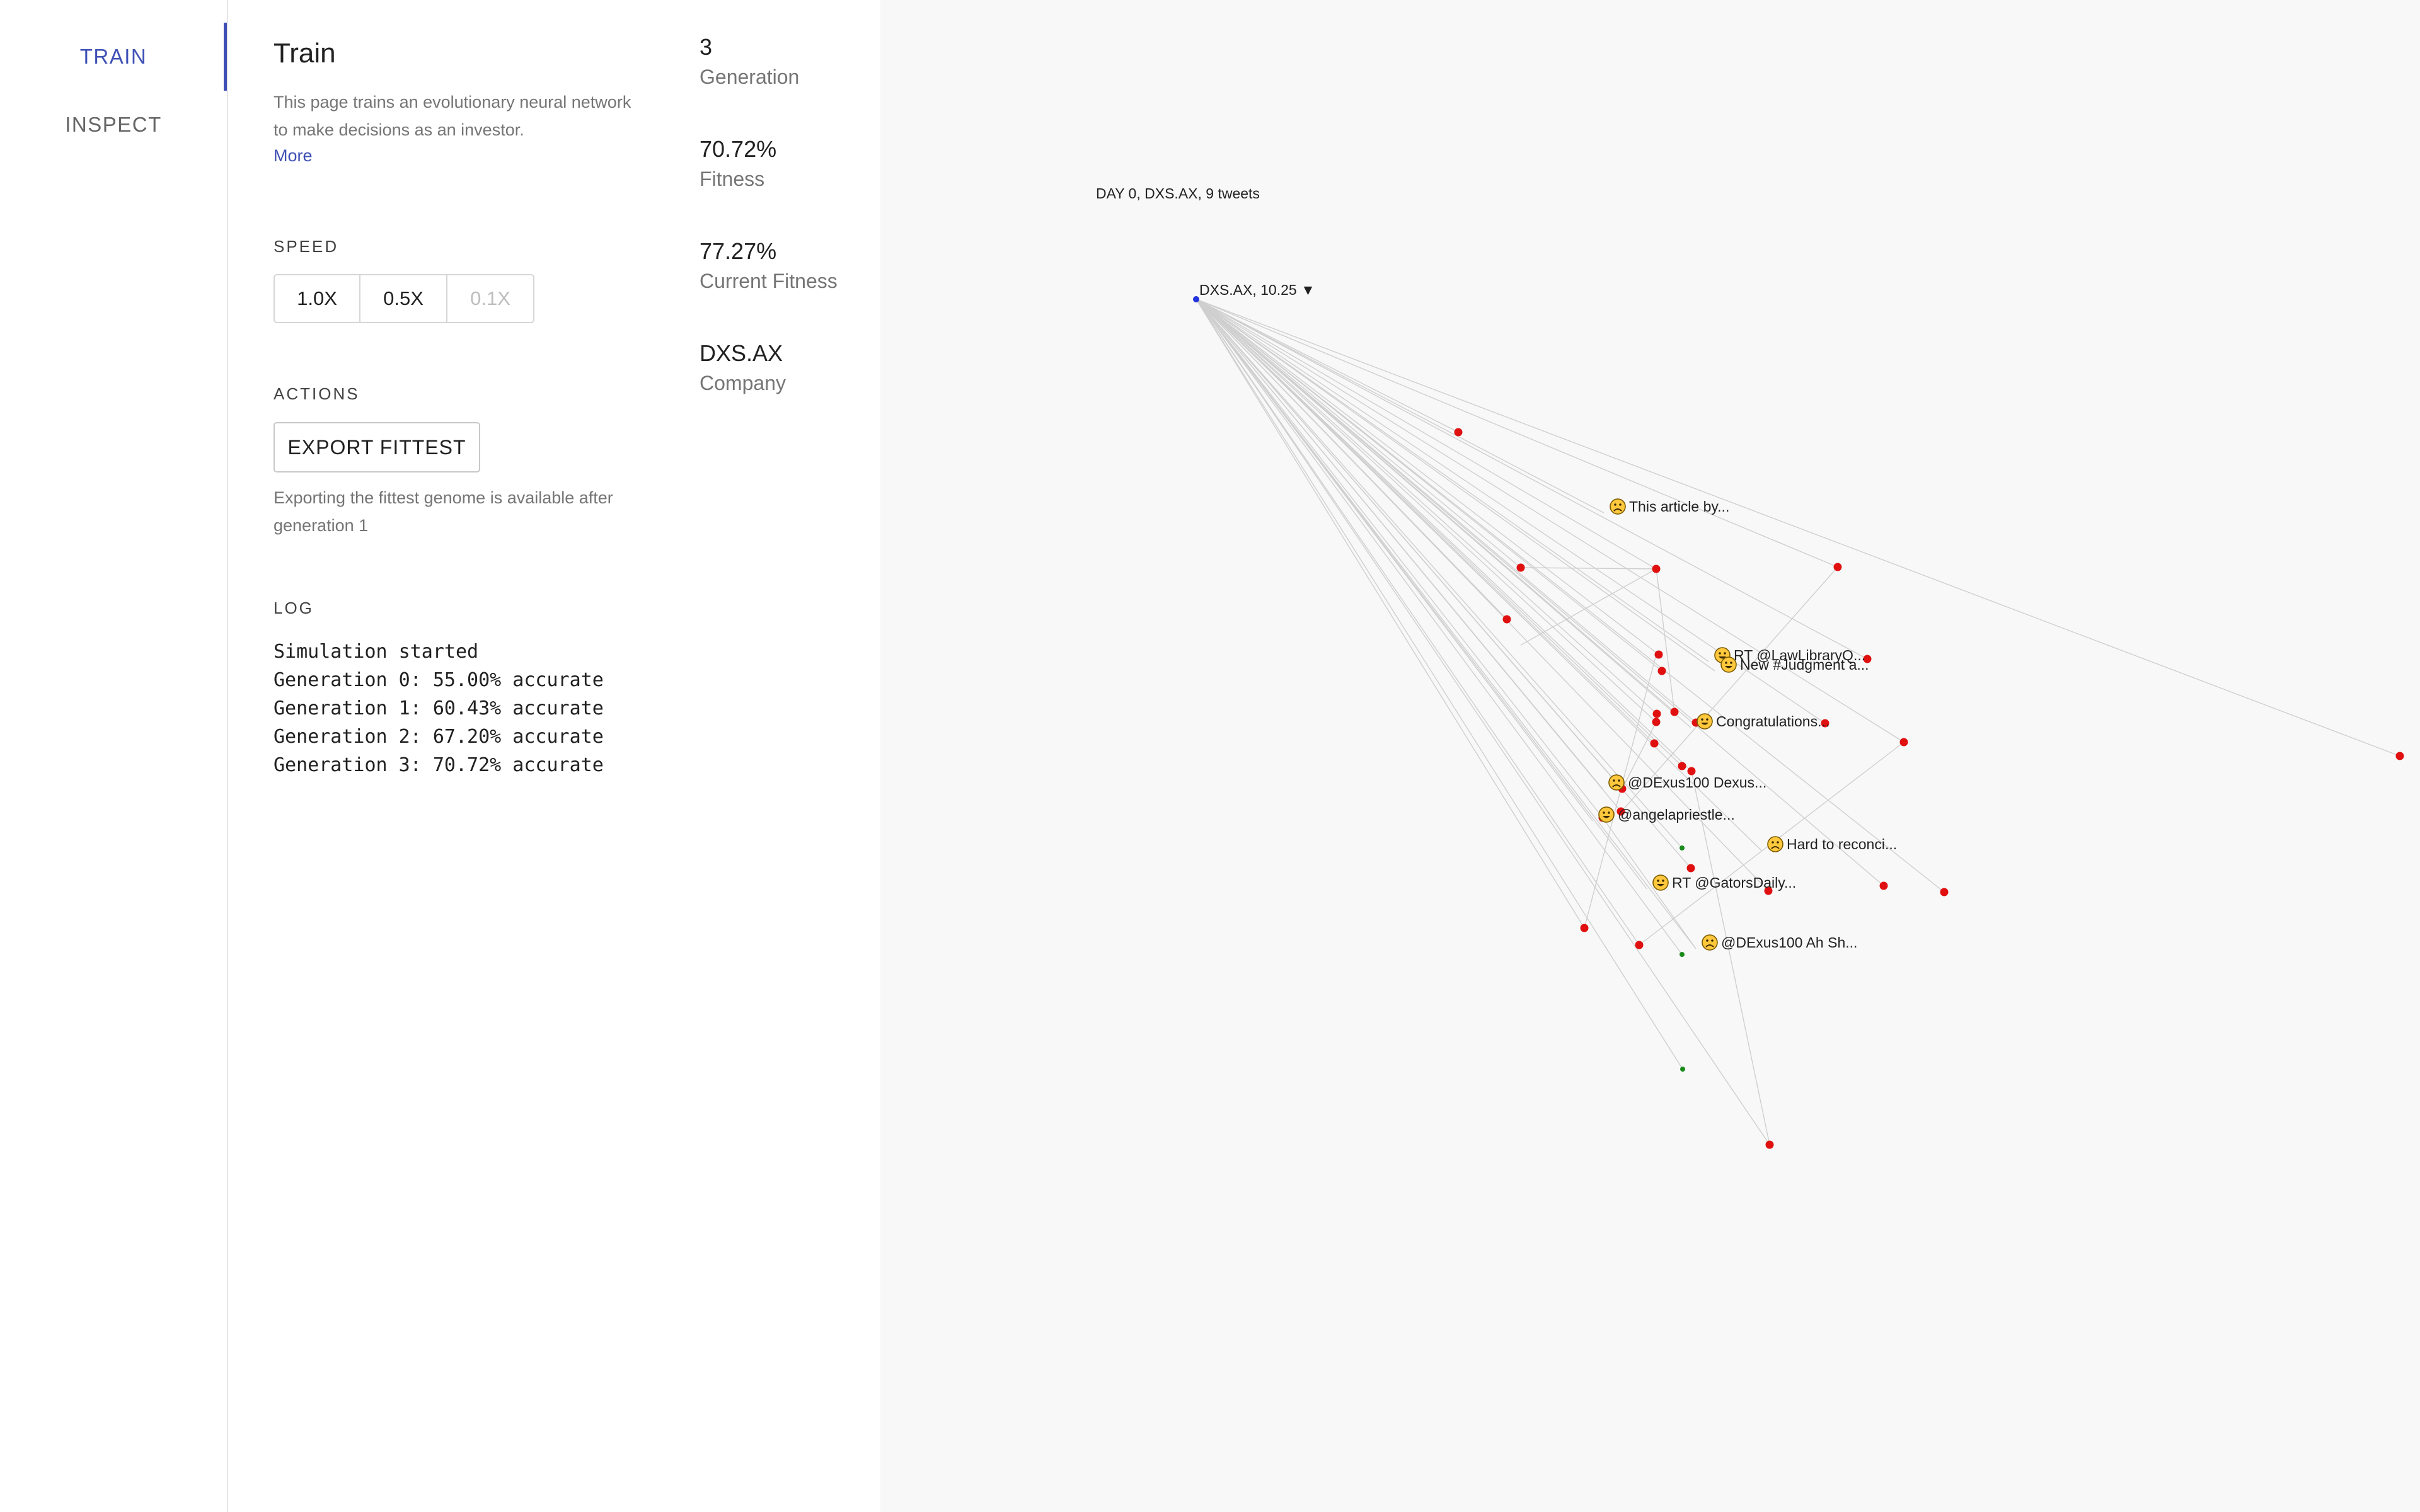 The height and width of the screenshot is (1512, 2420). What do you see at coordinates (743, 383) in the screenshot?
I see `stat-label: Company` at bounding box center [743, 383].